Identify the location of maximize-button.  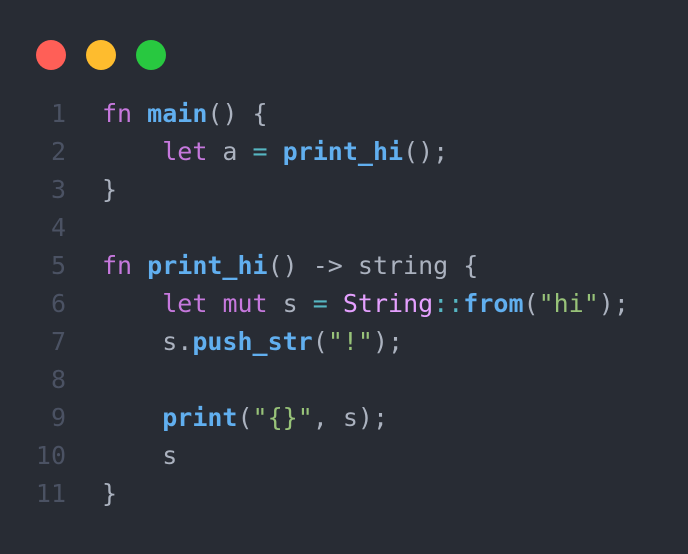
(151, 55).